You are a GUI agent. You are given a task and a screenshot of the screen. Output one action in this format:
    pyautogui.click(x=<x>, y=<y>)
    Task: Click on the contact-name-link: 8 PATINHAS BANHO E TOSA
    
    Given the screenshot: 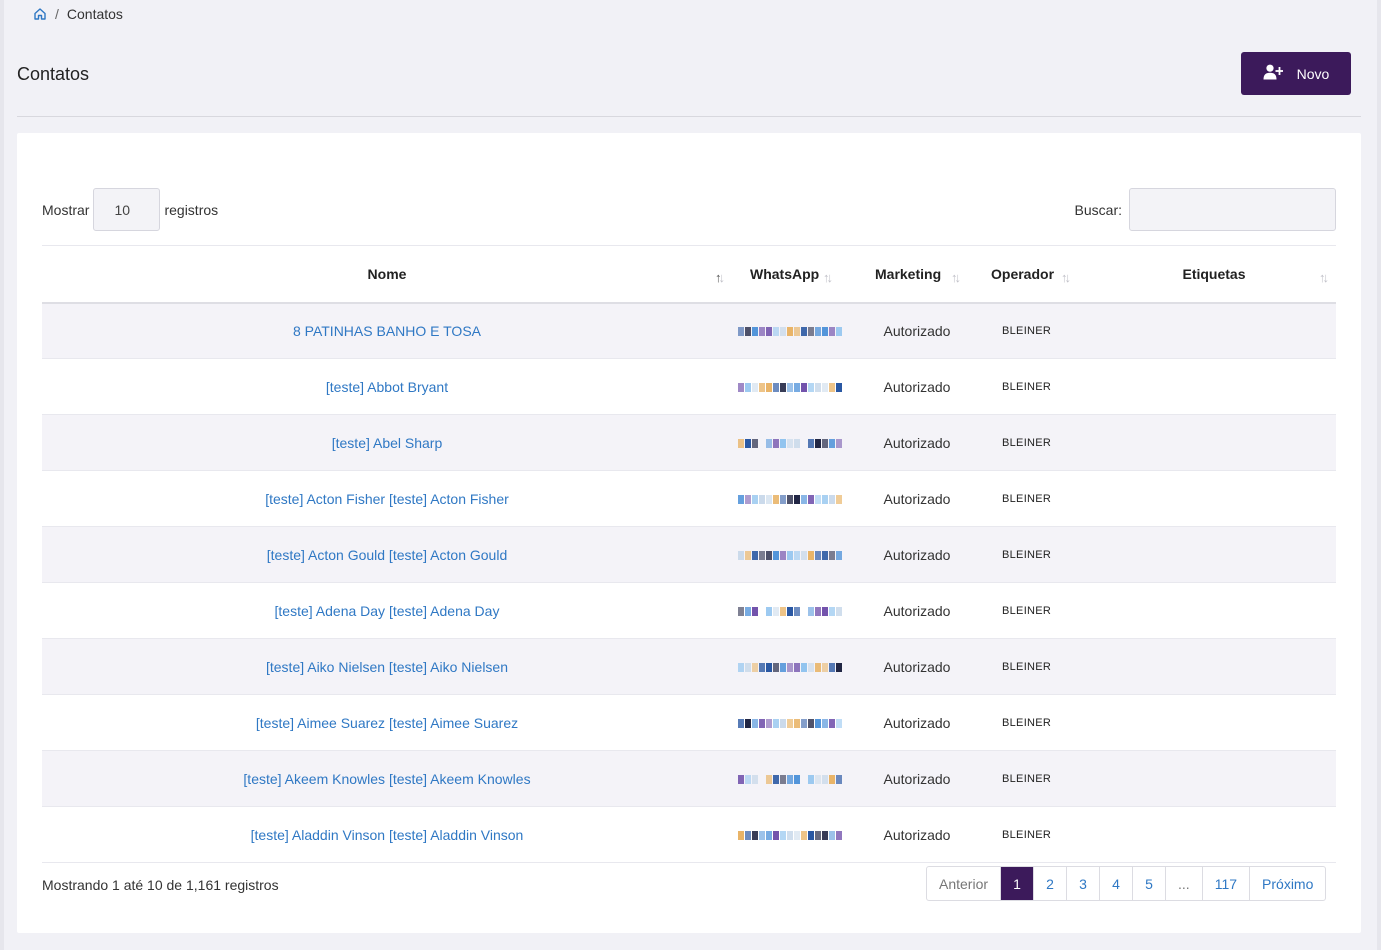 What is the action you would take?
    pyautogui.click(x=387, y=331)
    